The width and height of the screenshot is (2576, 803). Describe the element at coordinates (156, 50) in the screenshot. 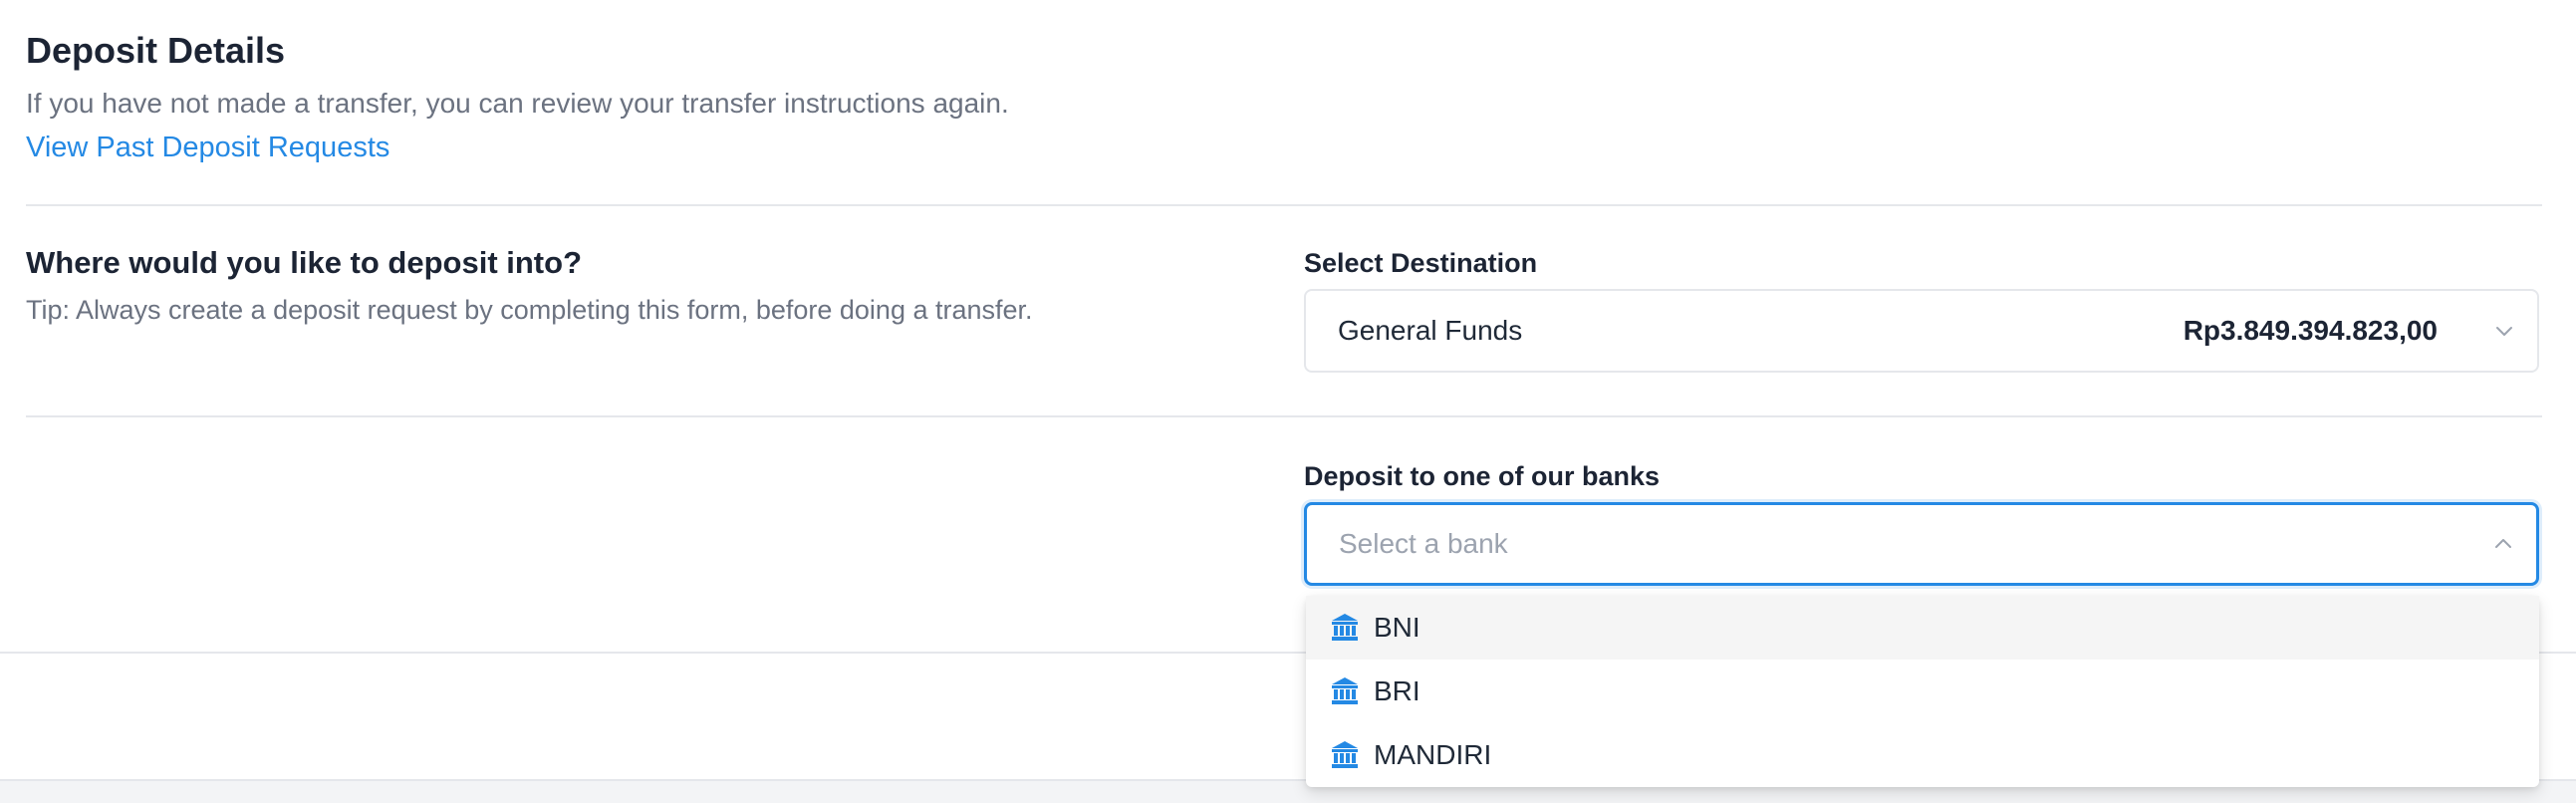

I see `page-title: Deposit Details` at that location.